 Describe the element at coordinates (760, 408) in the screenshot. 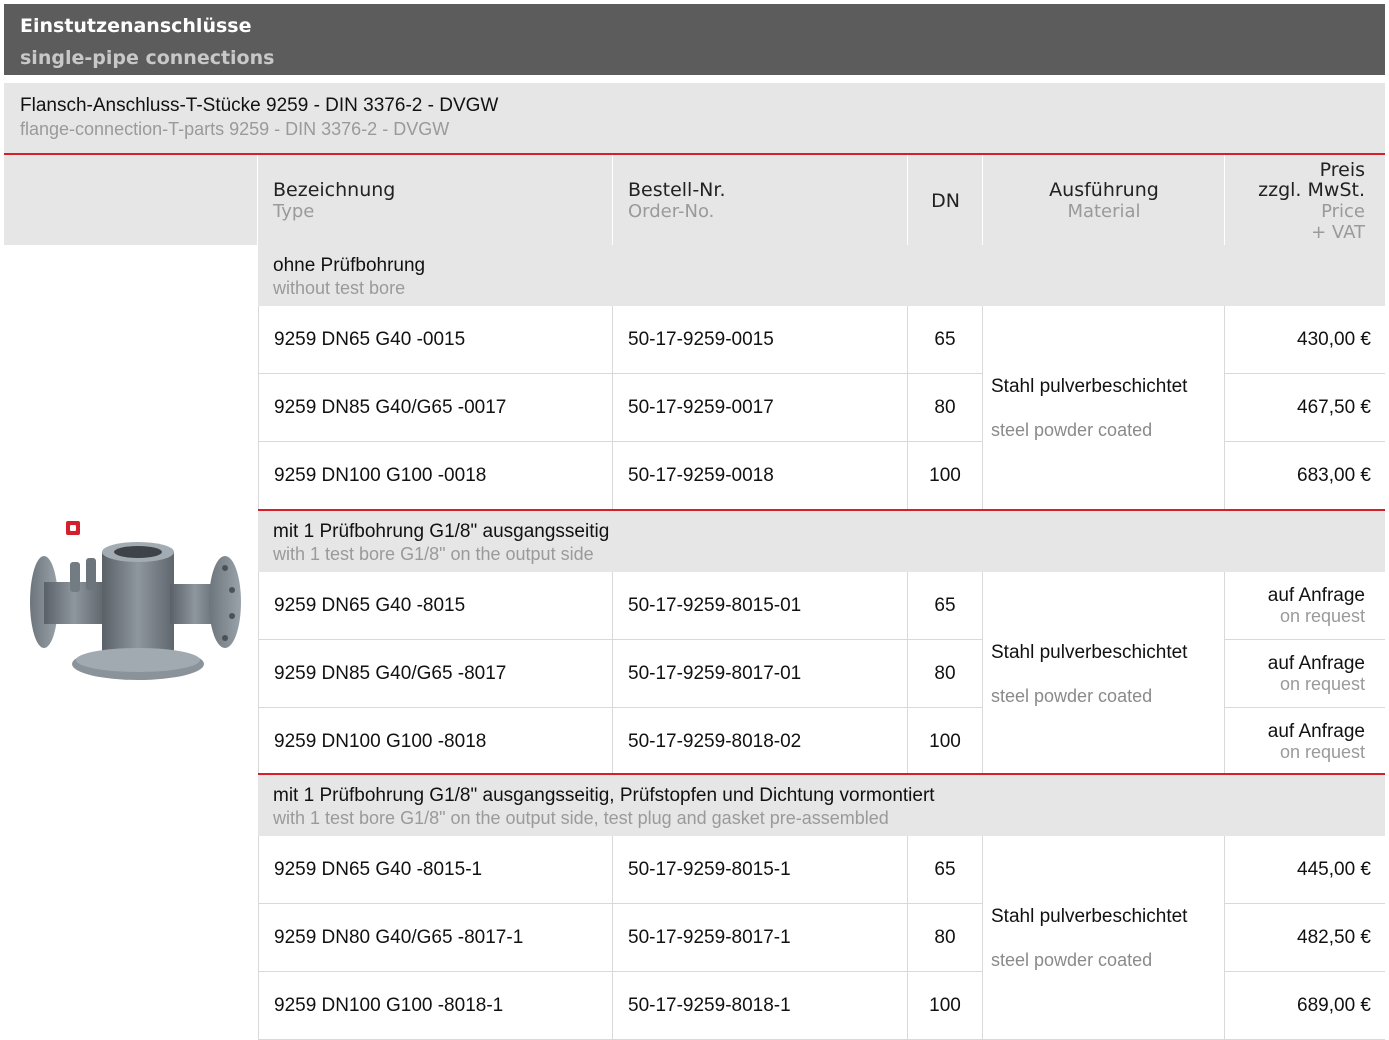

I see `order-number-cell: 50-17-9259-0017` at that location.